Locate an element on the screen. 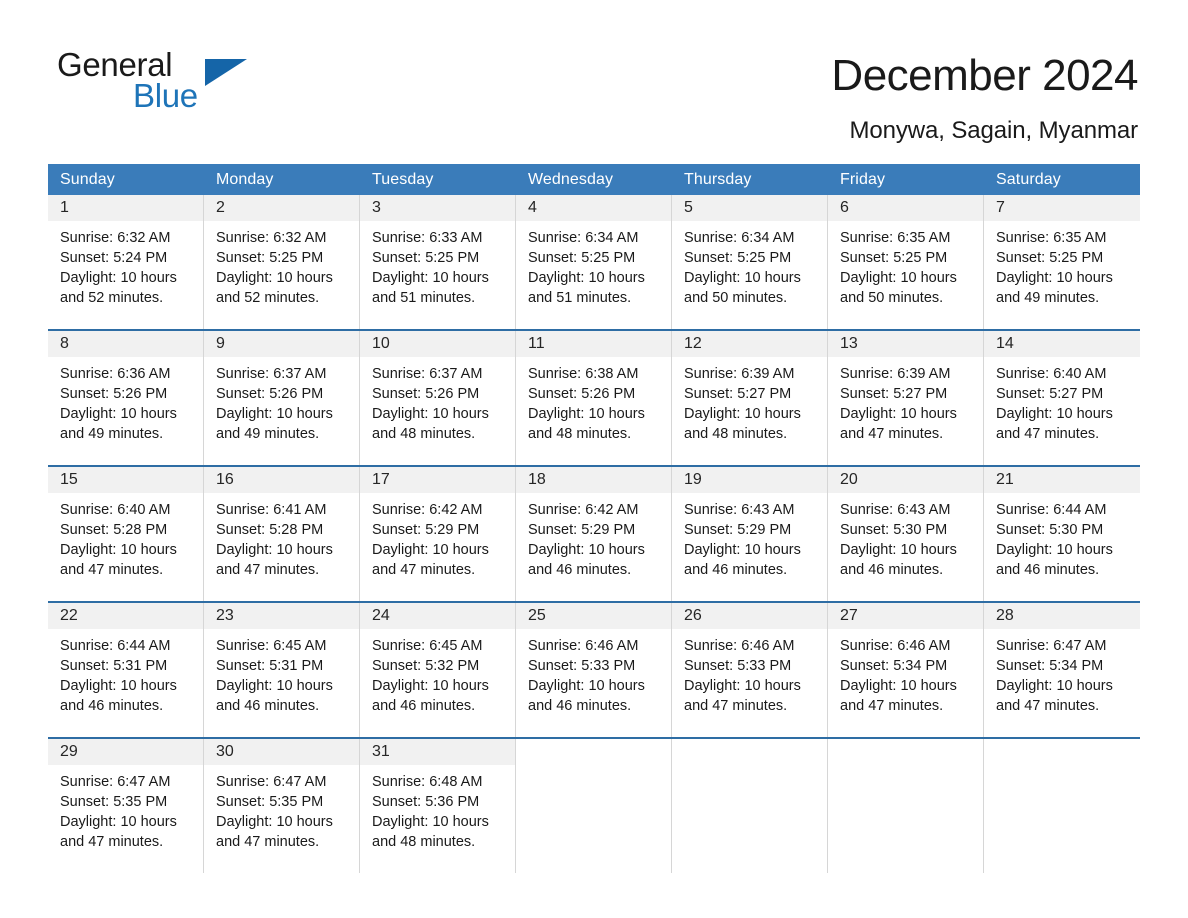  sunset-text: Sunset: 5:29 PM is located at coordinates (582, 530).